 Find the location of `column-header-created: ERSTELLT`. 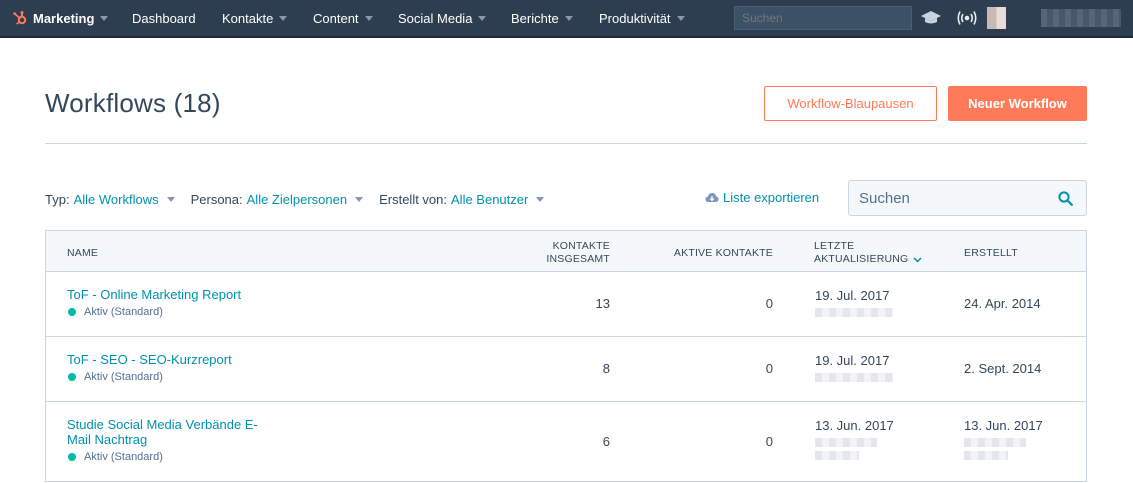

column-header-created: ERSTELLT is located at coordinates (991, 253).